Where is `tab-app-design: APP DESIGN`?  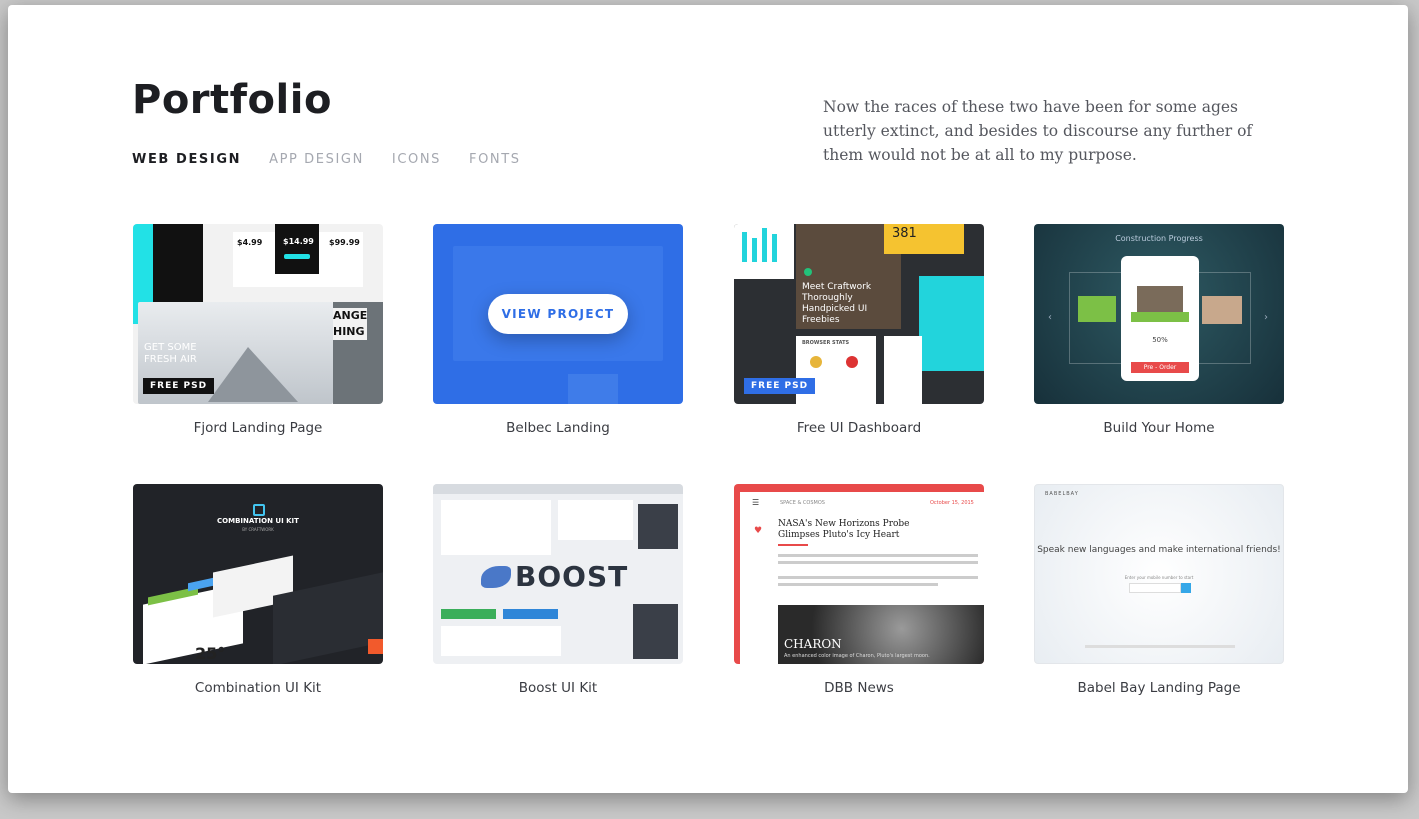 tab-app-design: APP DESIGN is located at coordinates (316, 159).